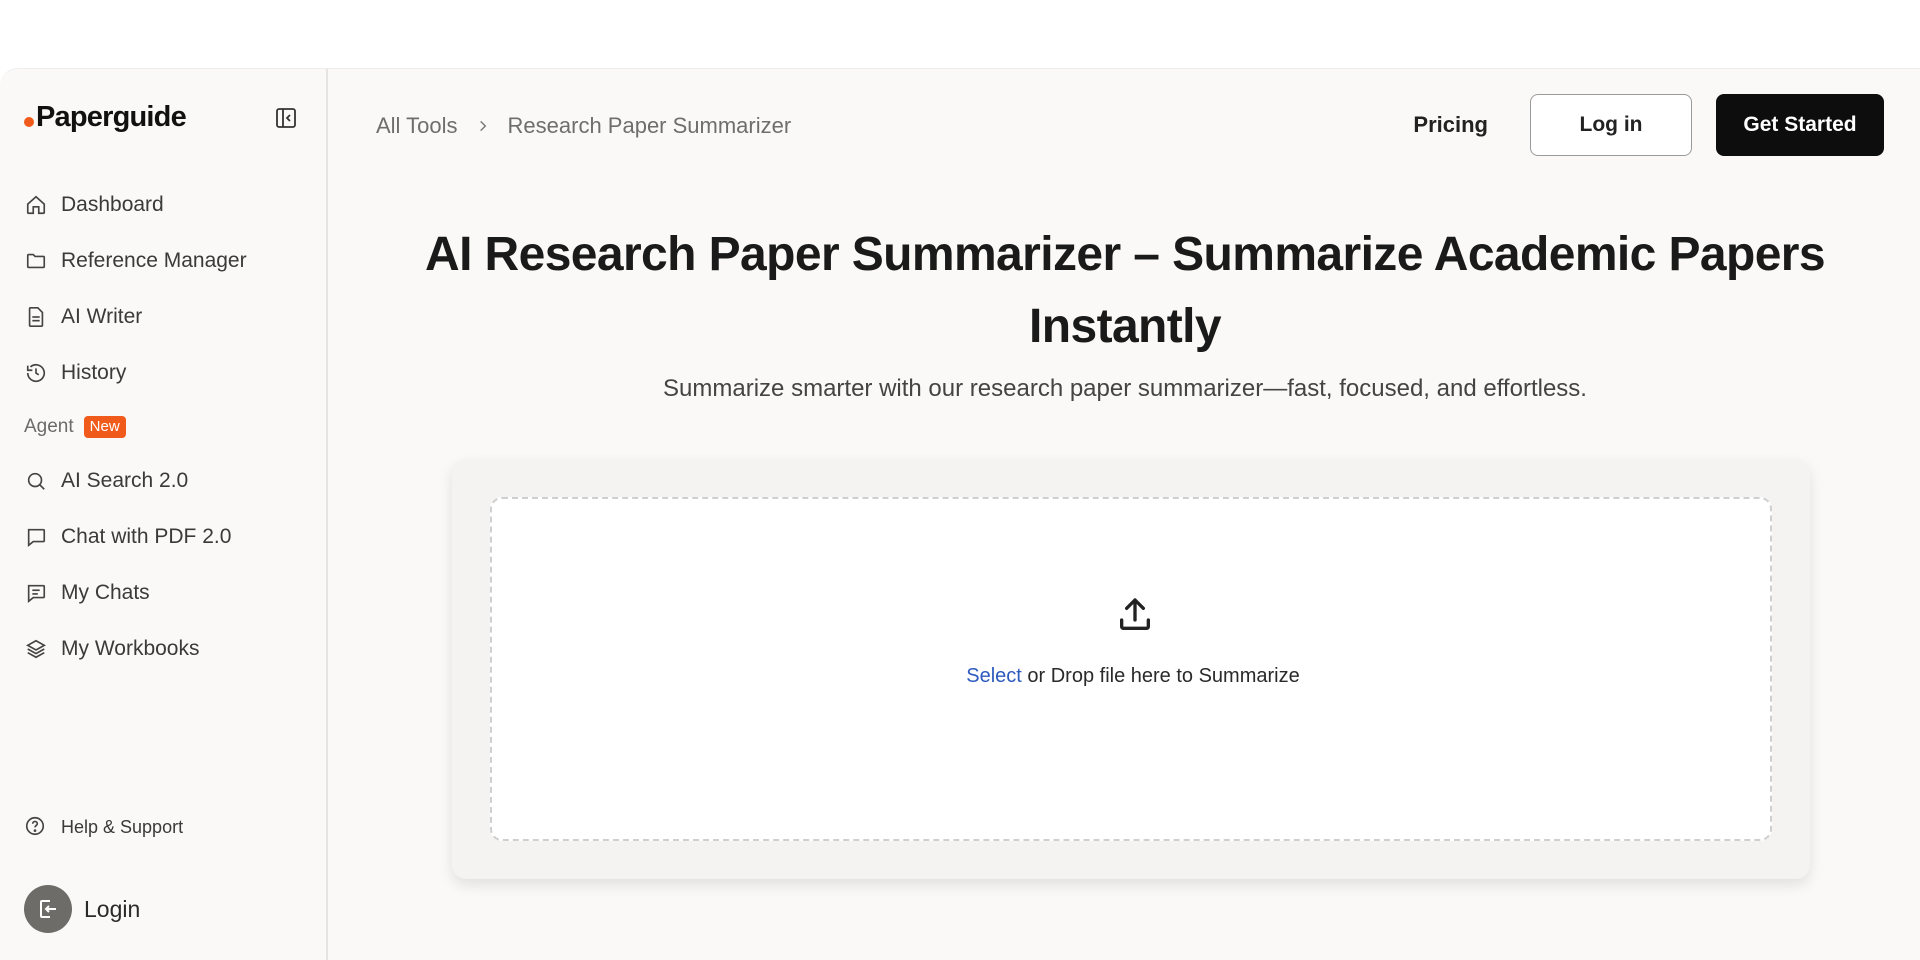 This screenshot has height=960, width=1920. Describe the element at coordinates (1125, 326) in the screenshot. I see `page-title-line2: Instantly` at that location.